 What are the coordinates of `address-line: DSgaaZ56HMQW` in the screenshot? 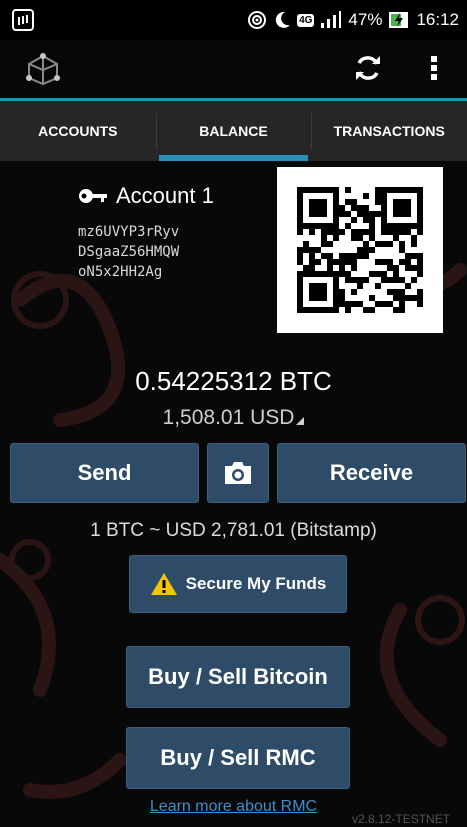 It's located at (129, 252).